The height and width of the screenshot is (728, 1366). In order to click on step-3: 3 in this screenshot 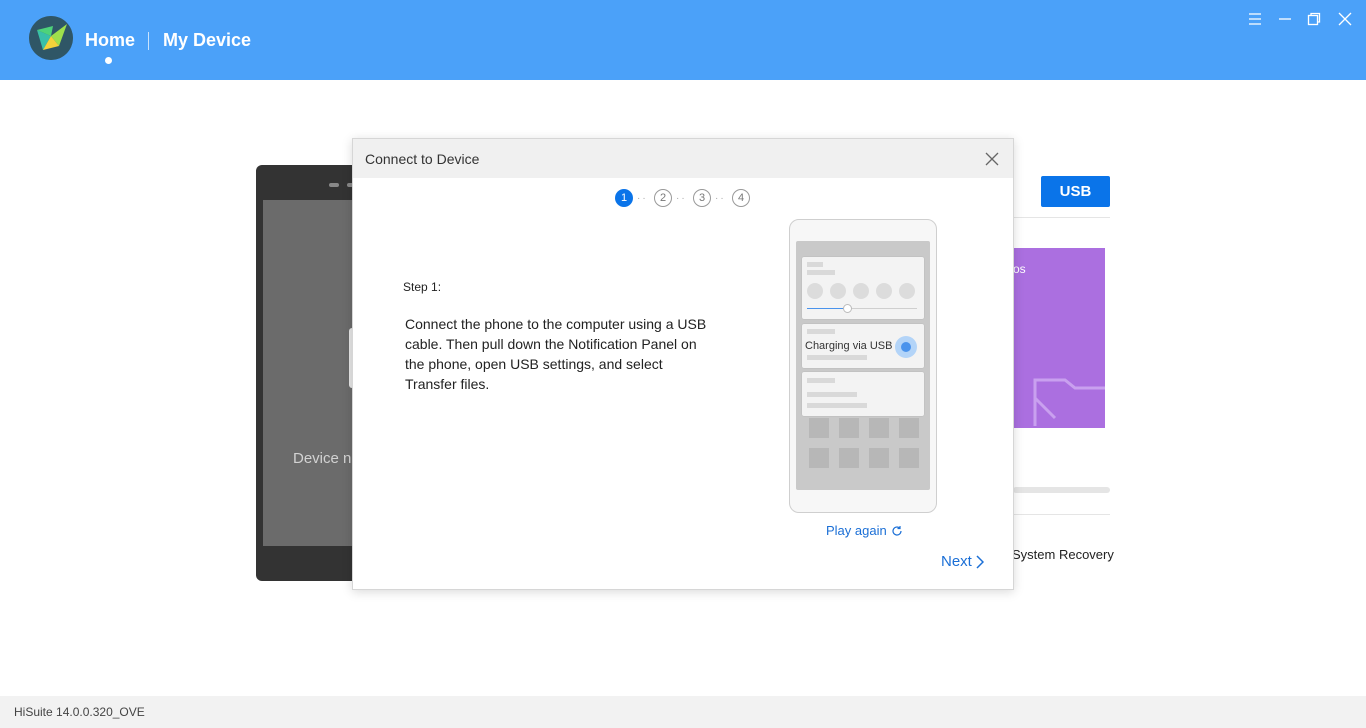, I will do `click(702, 198)`.